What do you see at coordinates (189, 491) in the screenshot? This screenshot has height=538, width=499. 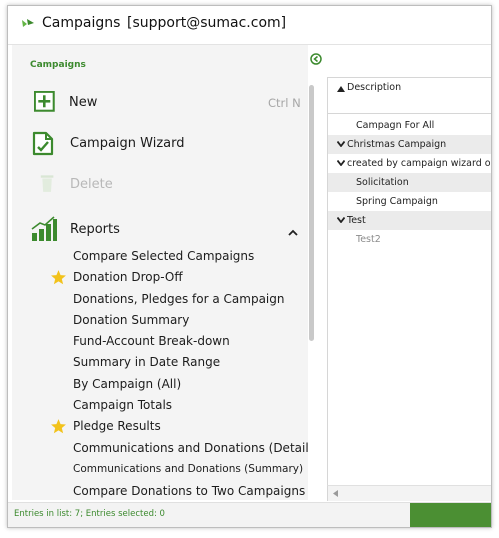 I see `report-compare-donations-two-campaigns: Compare Donations to Two Campaigns` at bounding box center [189, 491].